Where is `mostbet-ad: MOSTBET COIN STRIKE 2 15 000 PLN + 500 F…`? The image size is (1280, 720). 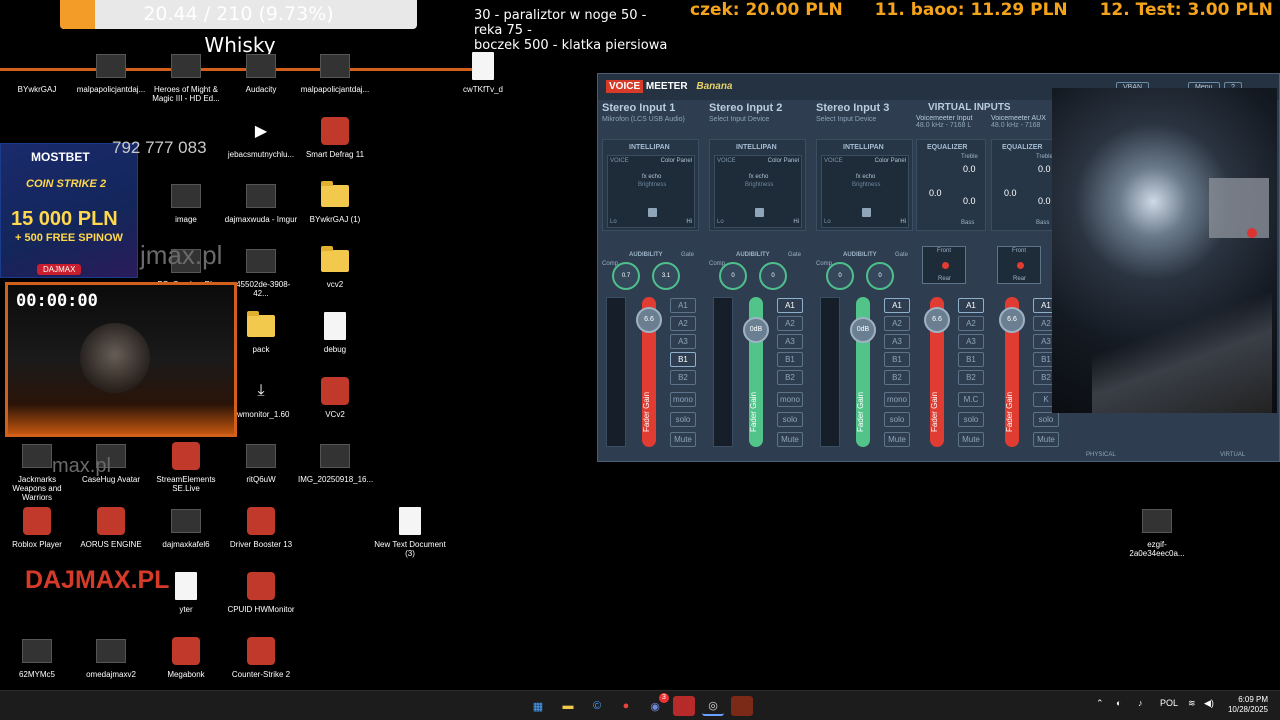
mostbet-ad: MOSTBET COIN STRIKE 2 15 000 PLN + 500 F… is located at coordinates (69, 210).